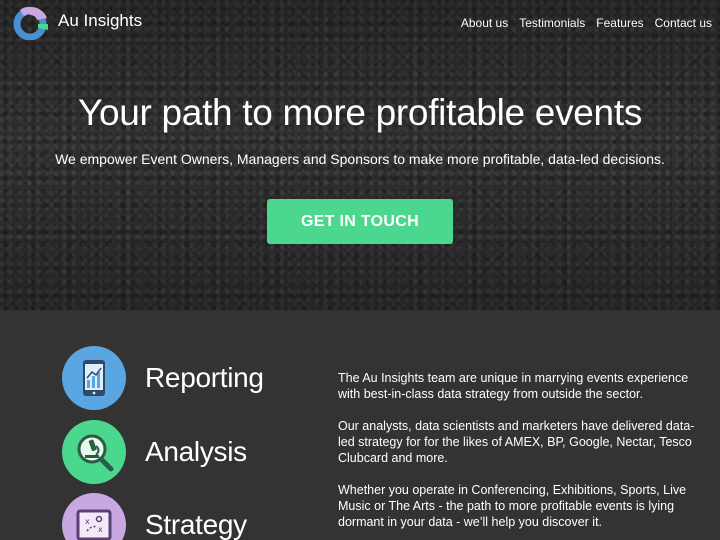 The image size is (720, 540). Describe the element at coordinates (94, 524) in the screenshot. I see `strategy-board-icon: x x` at that location.